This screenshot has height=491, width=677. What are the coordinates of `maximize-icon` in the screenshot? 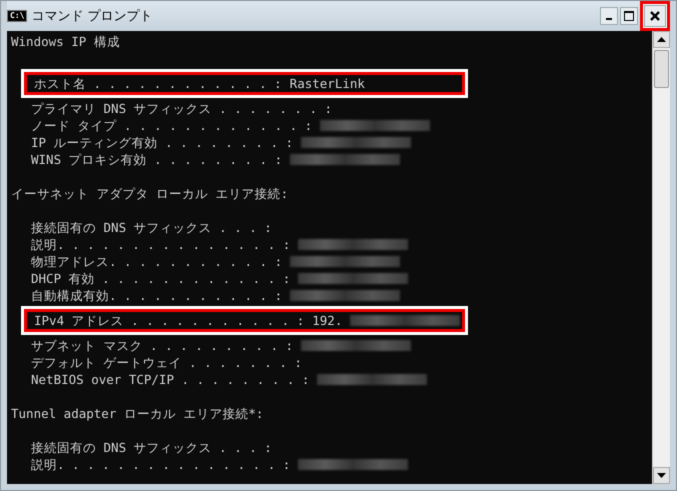 It's located at (629, 16).